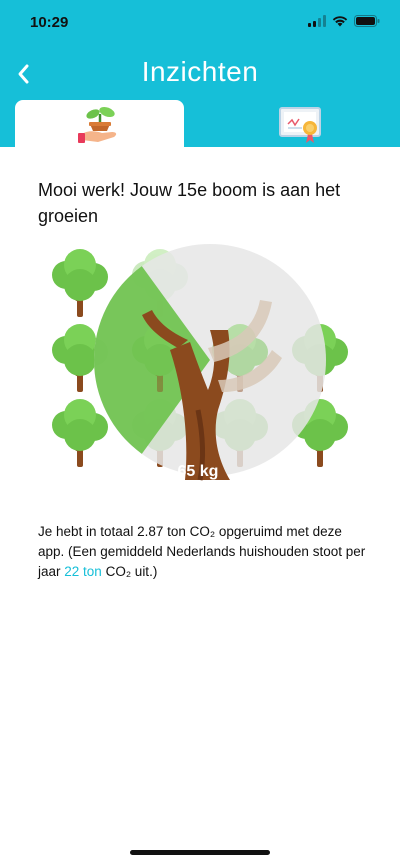  What do you see at coordinates (198, 471) in the screenshot?
I see `tree-weight-label: 65 kg` at bounding box center [198, 471].